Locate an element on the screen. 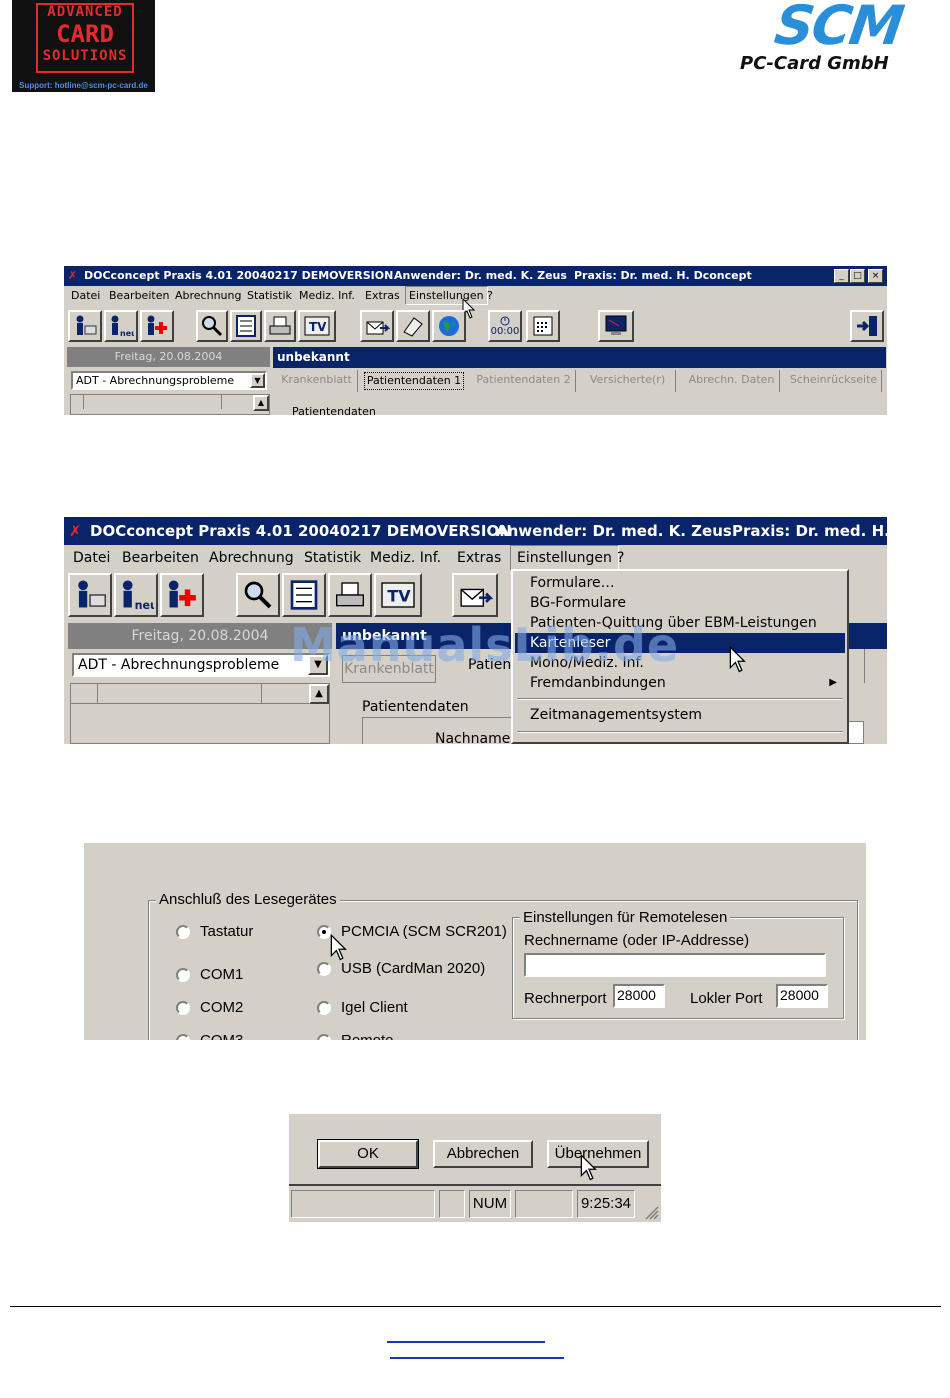 The image size is (950, 1398). fremdanbindungen-label: Fremdanbindungen is located at coordinates (598, 683).